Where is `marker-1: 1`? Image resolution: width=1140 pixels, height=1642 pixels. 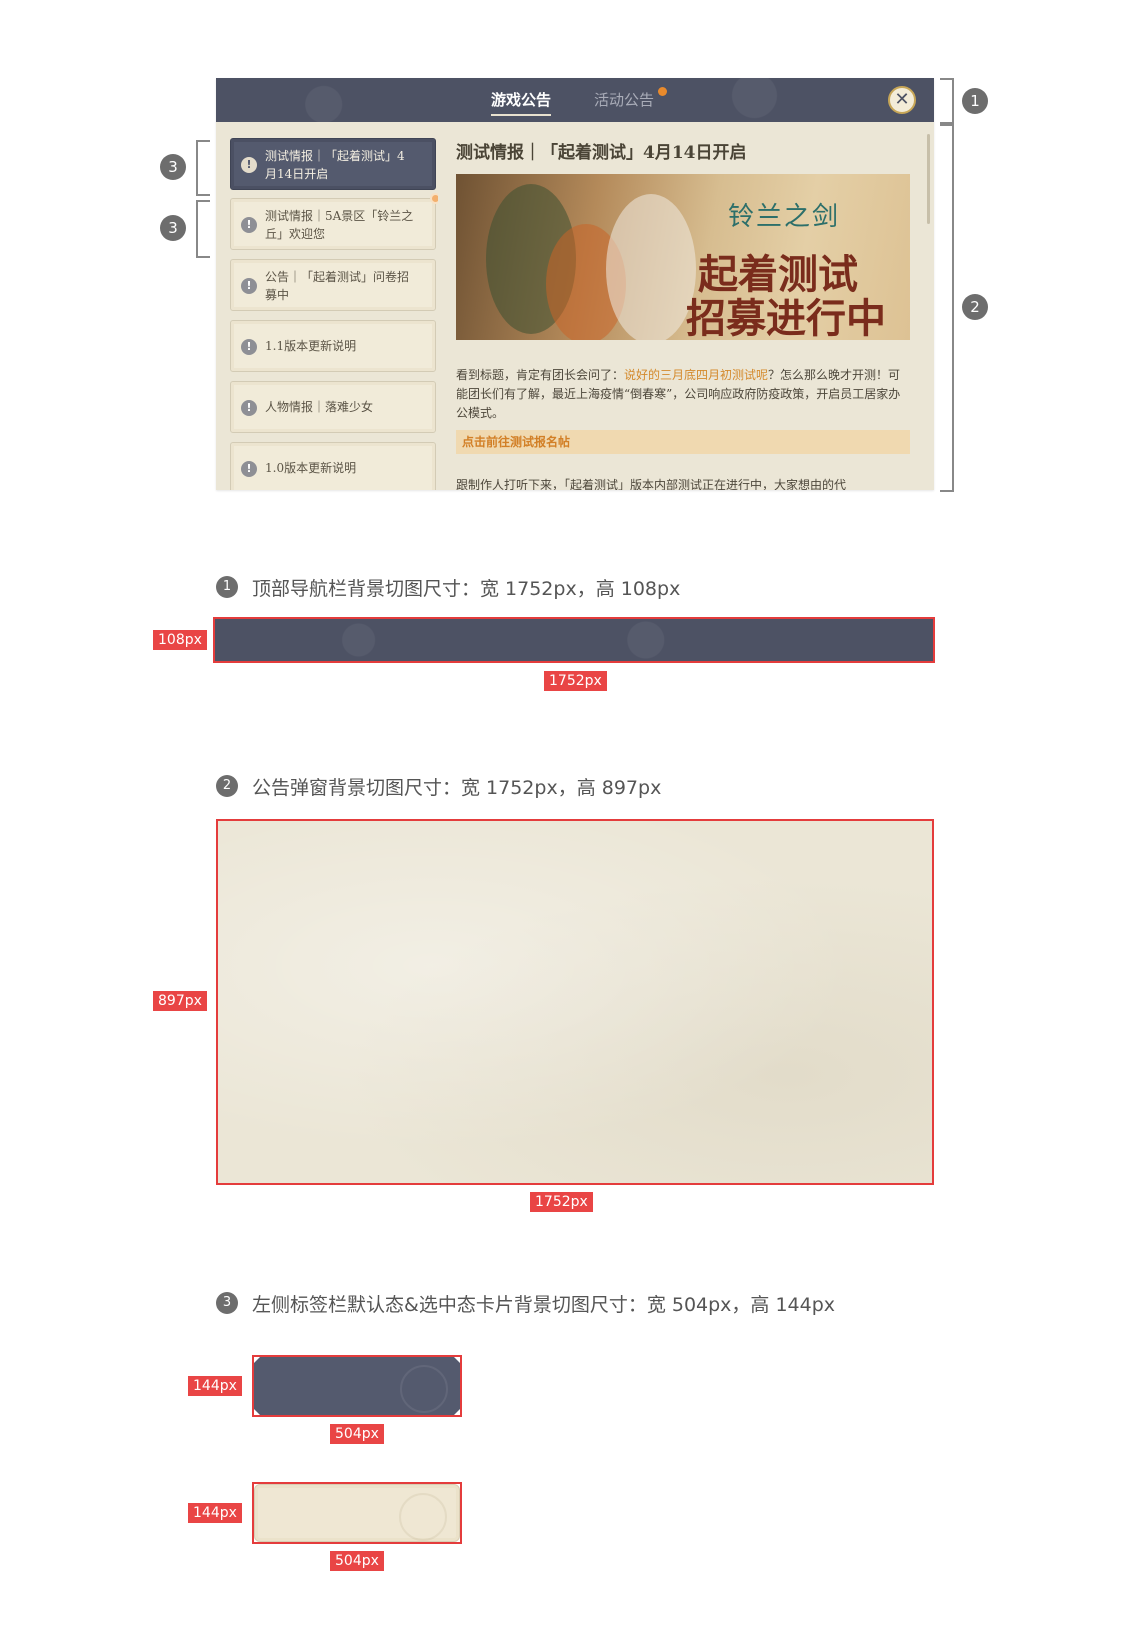 marker-1: 1 is located at coordinates (975, 101).